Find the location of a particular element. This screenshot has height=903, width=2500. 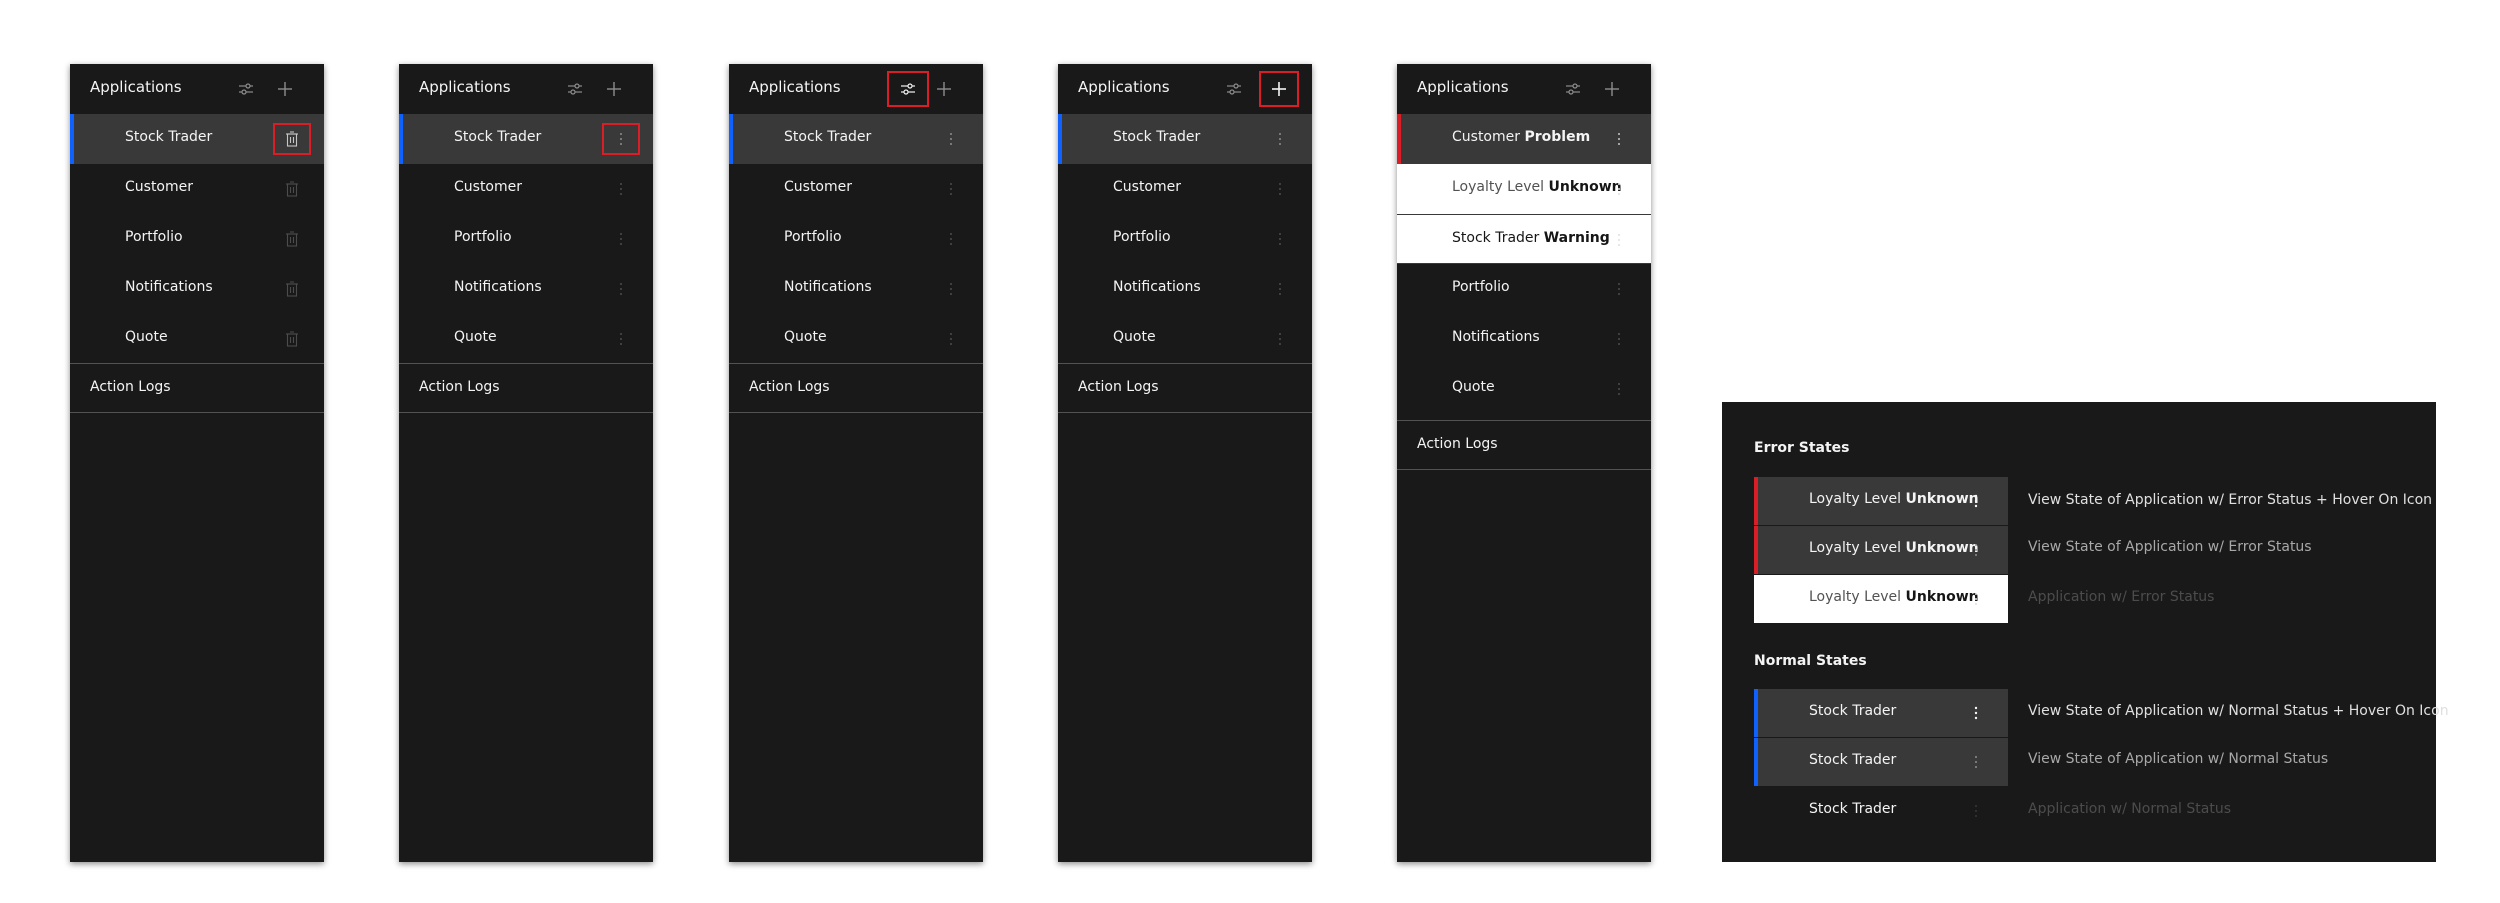

error-states-heading: Error States is located at coordinates (1802, 448).